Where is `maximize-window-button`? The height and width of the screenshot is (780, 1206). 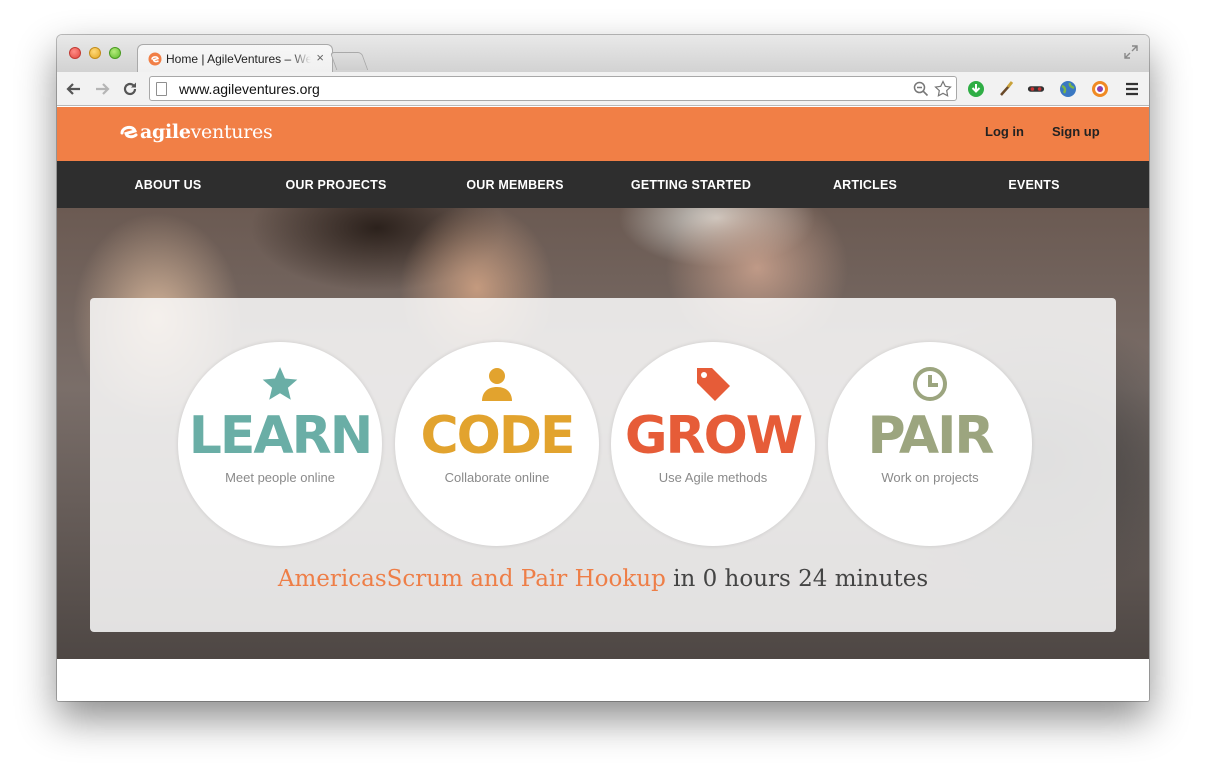 maximize-window-button is located at coordinates (115, 53).